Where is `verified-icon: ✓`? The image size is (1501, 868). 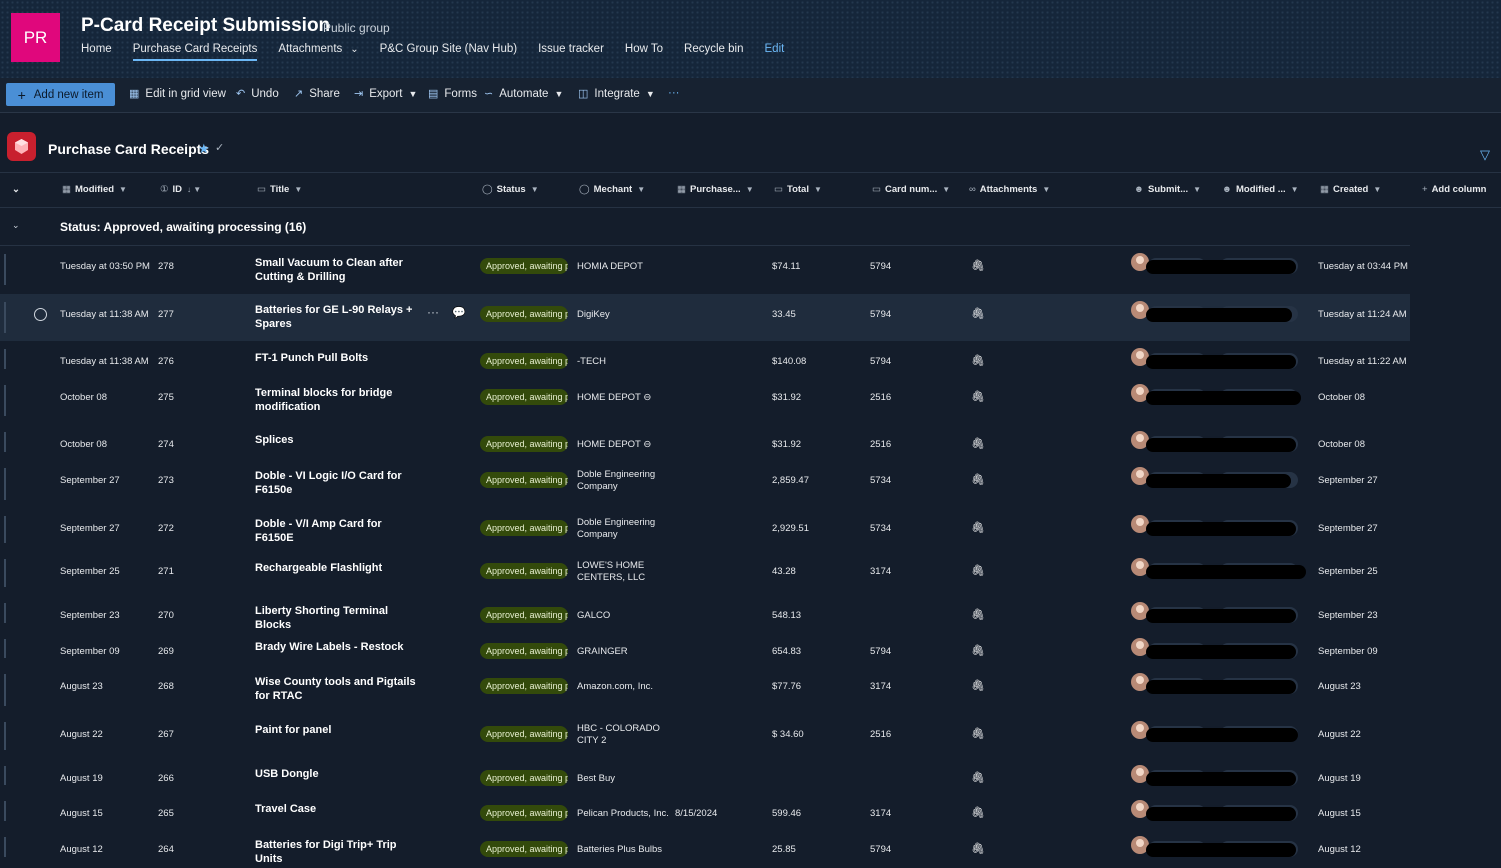
verified-icon: ✓ is located at coordinates (220, 148).